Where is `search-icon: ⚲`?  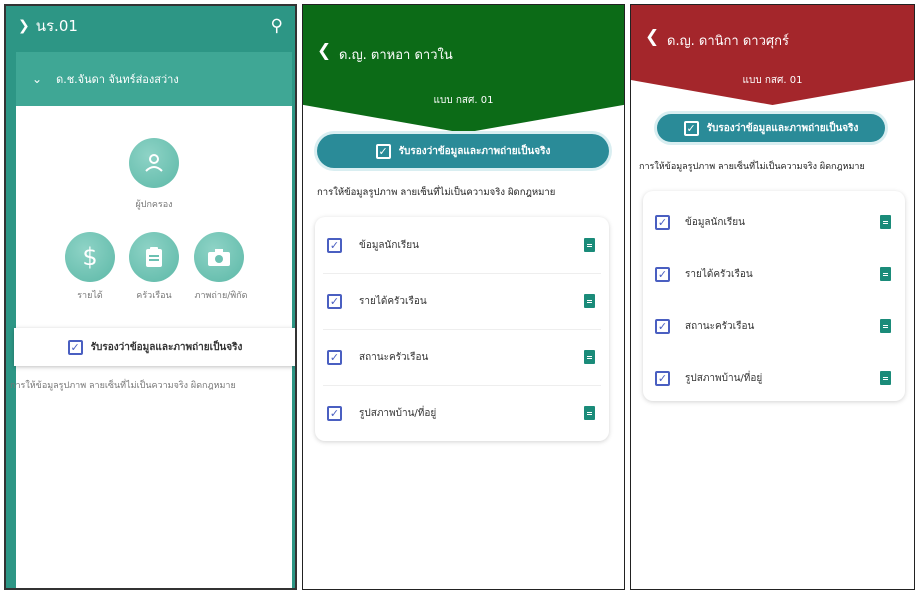
search-icon: ⚲ is located at coordinates (277, 26).